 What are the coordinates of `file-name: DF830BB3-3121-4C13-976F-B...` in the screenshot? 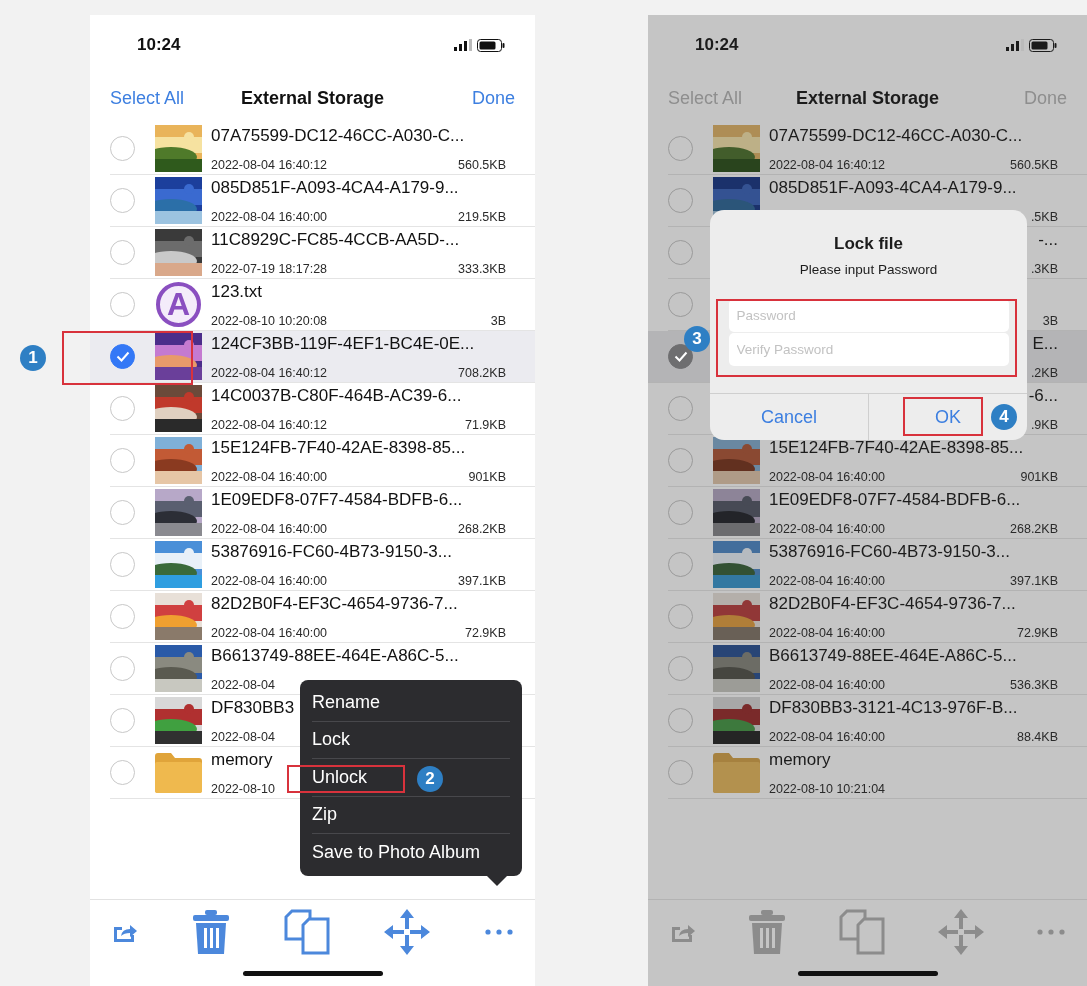 It's located at (893, 707).